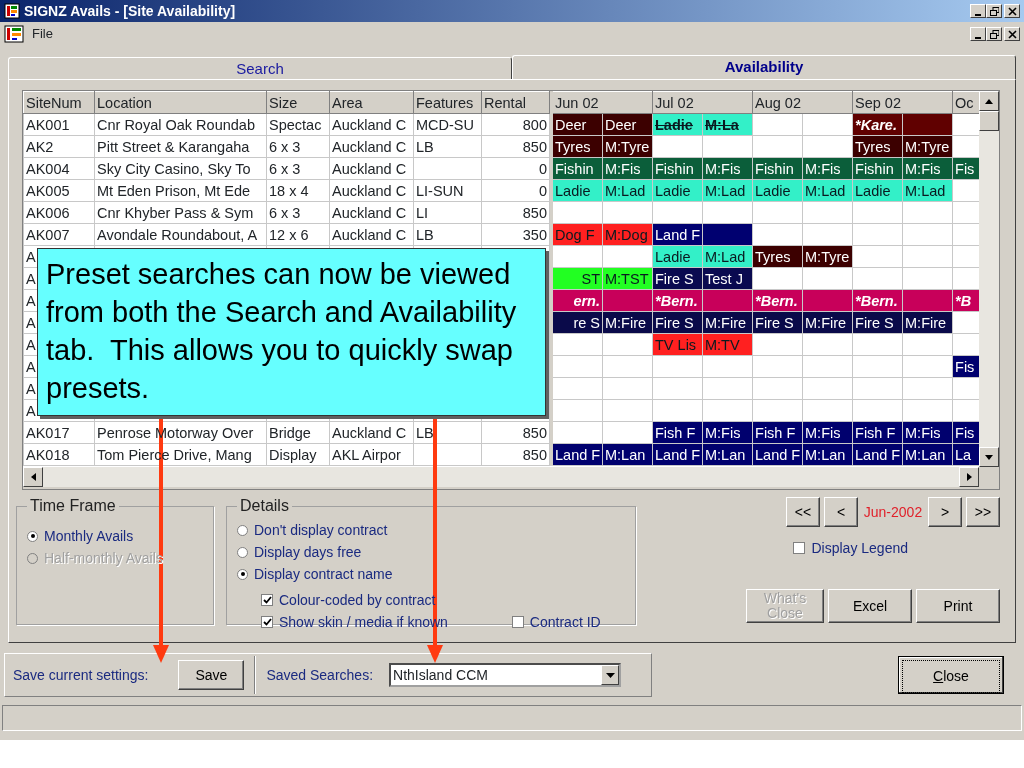 The height and width of the screenshot is (768, 1024). I want to click on scroll-right-button, so click(969, 477).